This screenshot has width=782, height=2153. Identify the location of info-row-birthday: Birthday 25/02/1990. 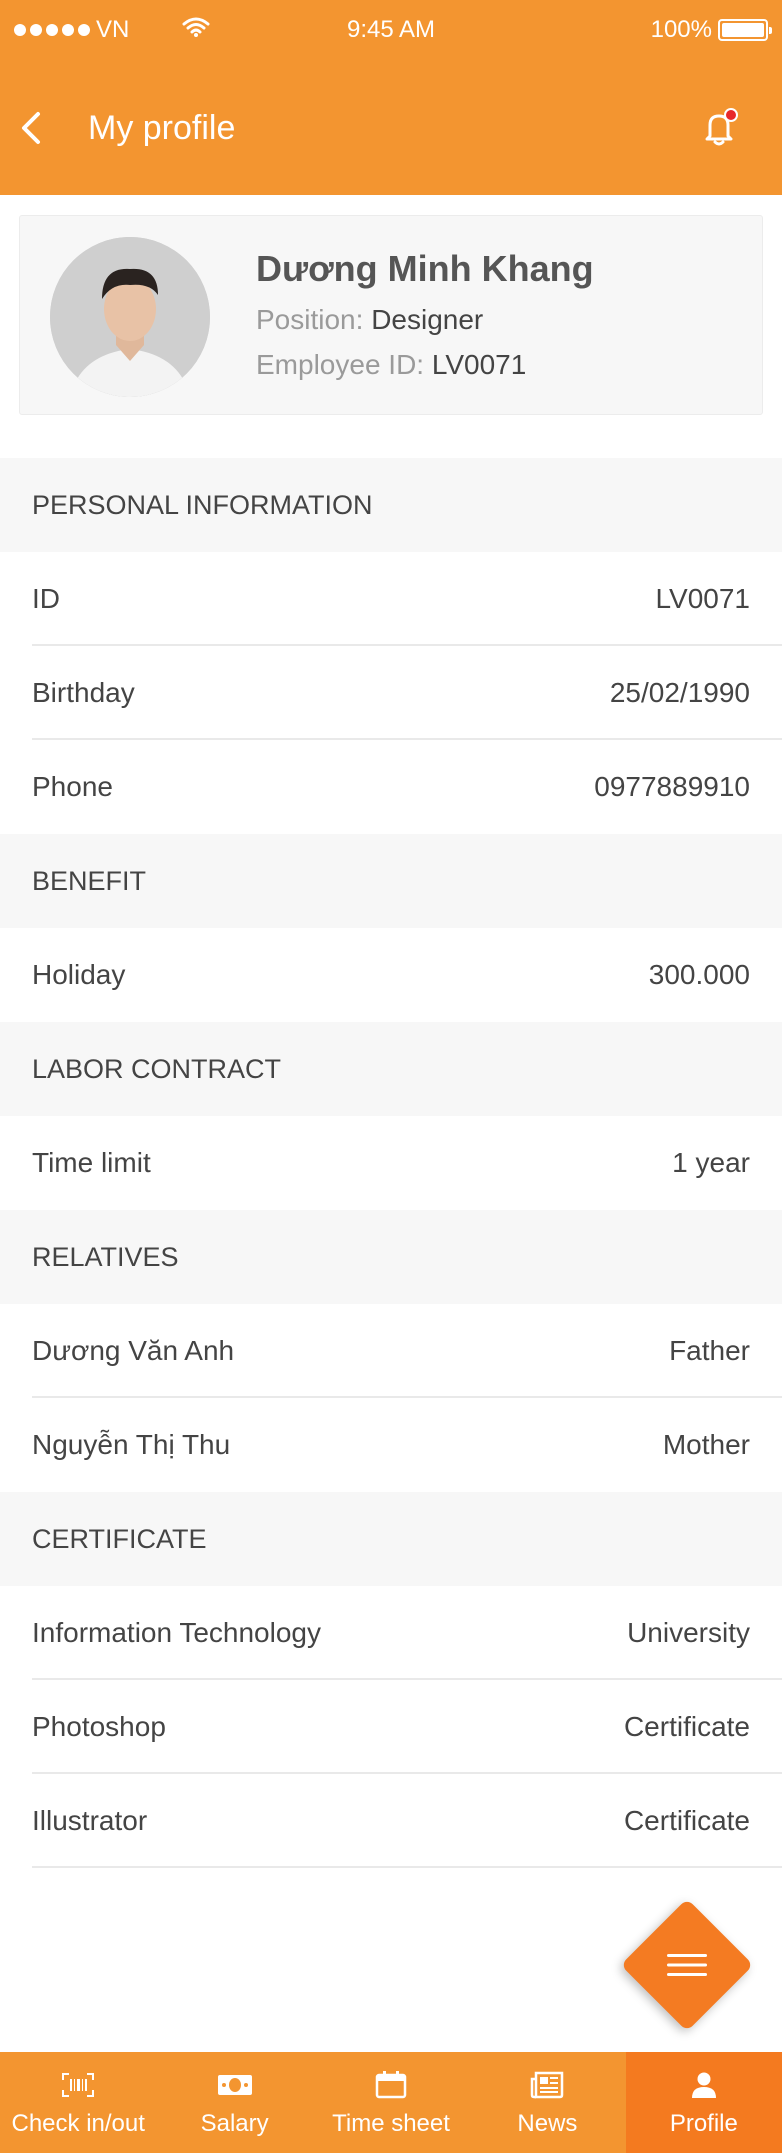
(391, 693).